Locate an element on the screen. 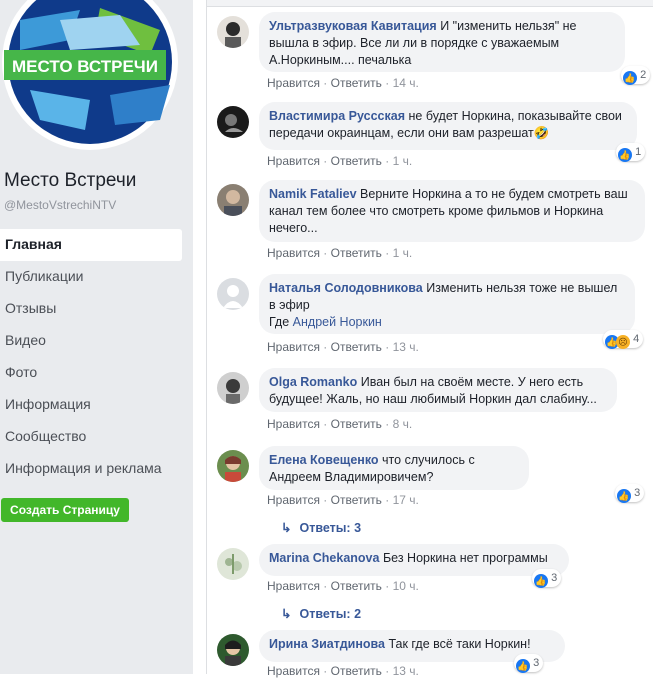  comment-author: Marina Chekanova is located at coordinates (324, 558).